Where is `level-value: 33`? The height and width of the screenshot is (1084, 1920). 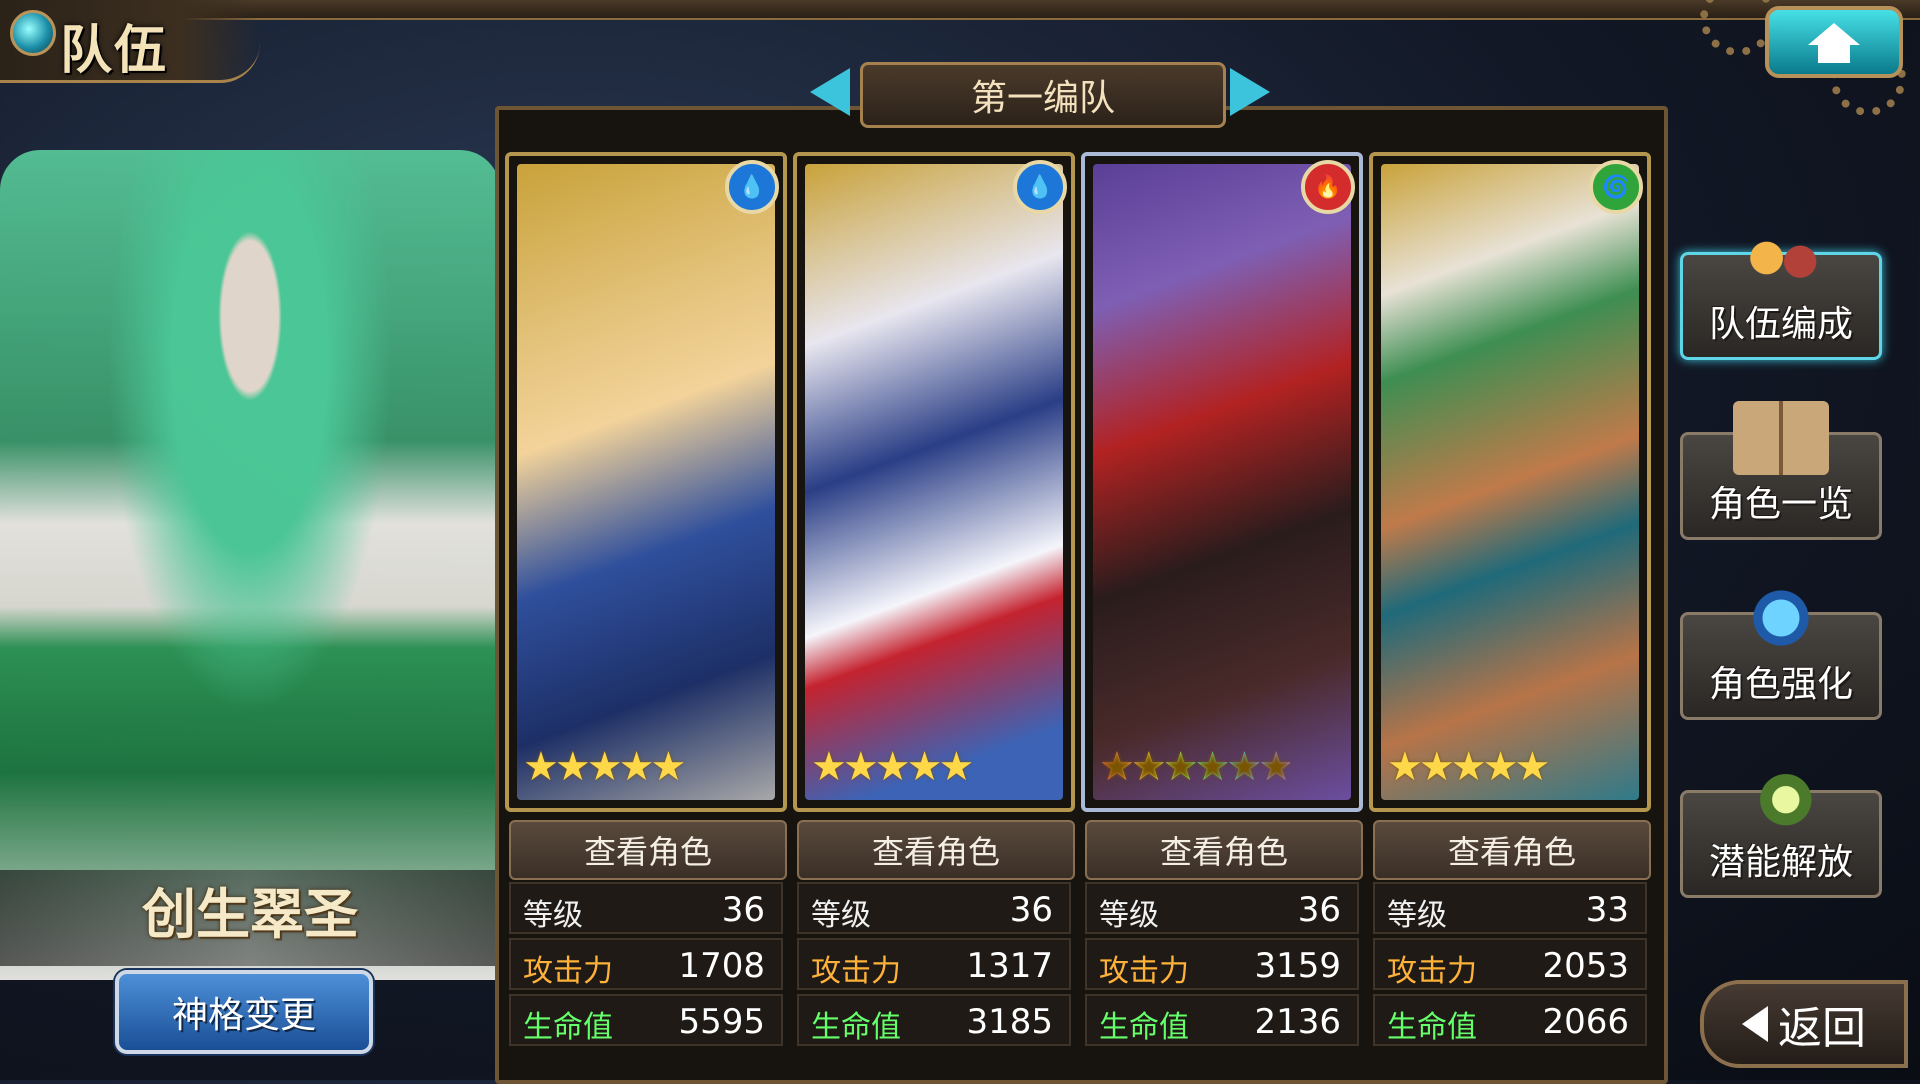 level-value: 33 is located at coordinates (1607, 910).